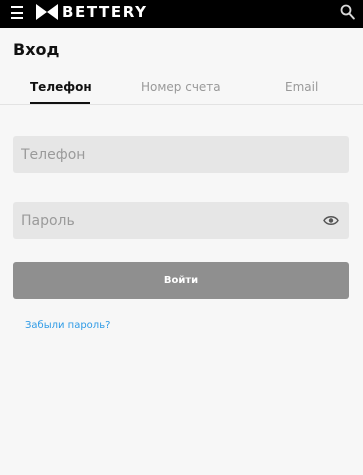  Describe the element at coordinates (61, 87) in the screenshot. I see `tab-phone: Телефон` at that location.